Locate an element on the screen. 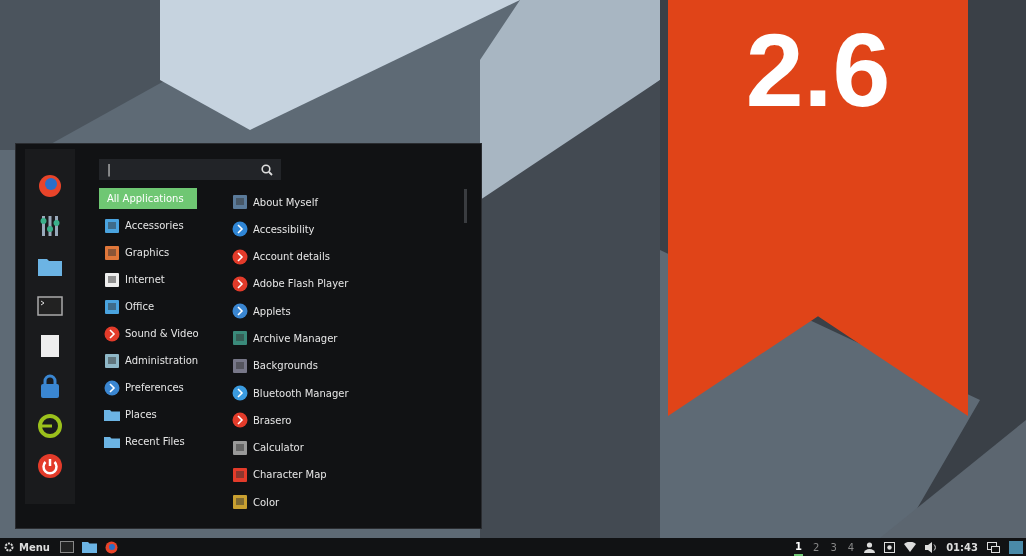  application-item: Adobe Flash Player is located at coordinates (290, 283).